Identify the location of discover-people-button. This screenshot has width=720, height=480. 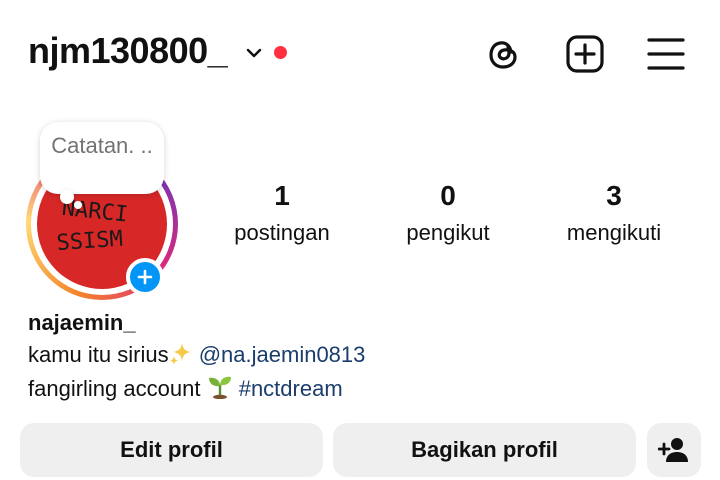
(674, 450).